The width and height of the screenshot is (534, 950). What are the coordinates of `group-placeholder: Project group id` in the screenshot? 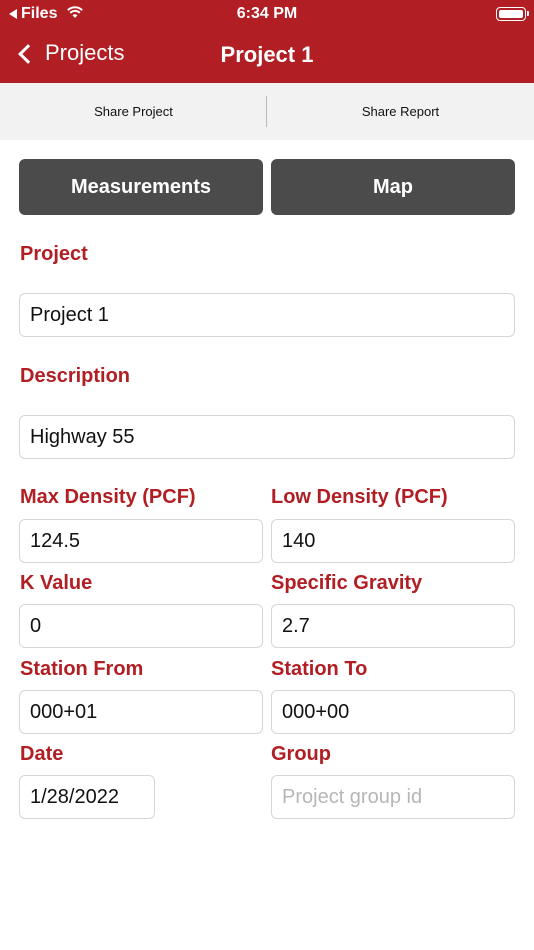 It's located at (352, 796).